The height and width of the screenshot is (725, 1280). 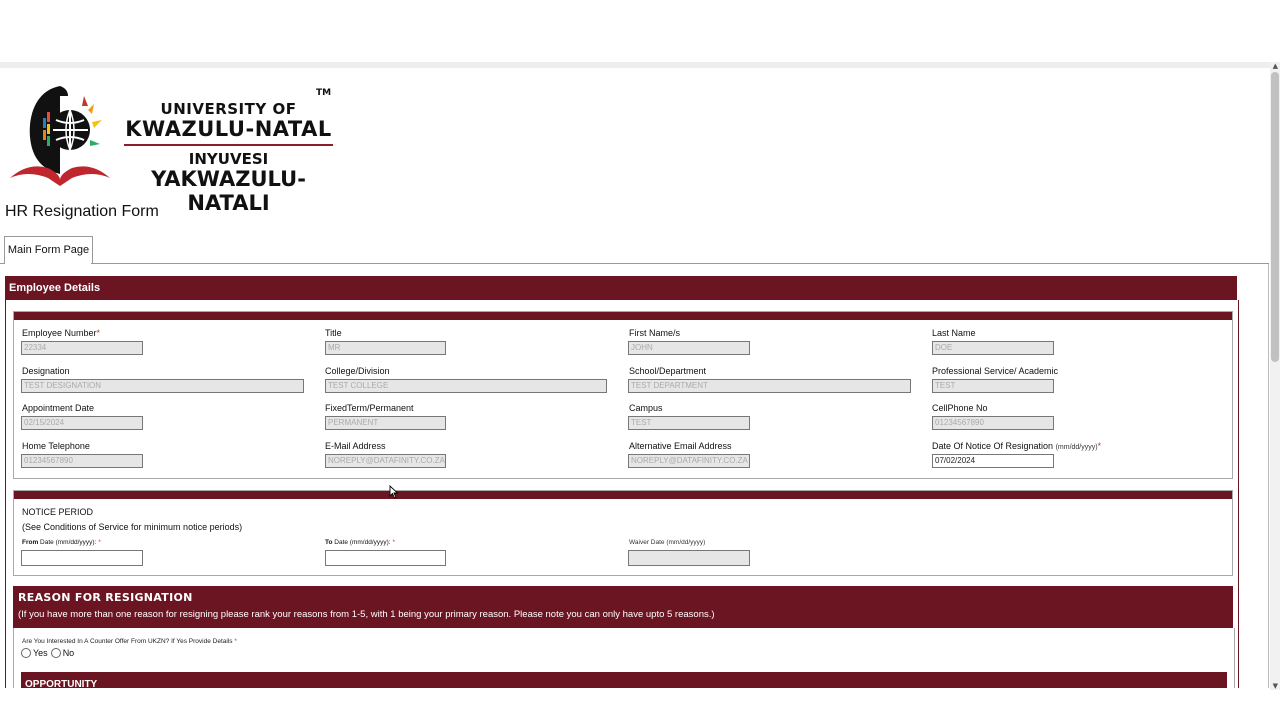 What do you see at coordinates (1275, 217) in the screenshot?
I see `scrollbar-thumb` at bounding box center [1275, 217].